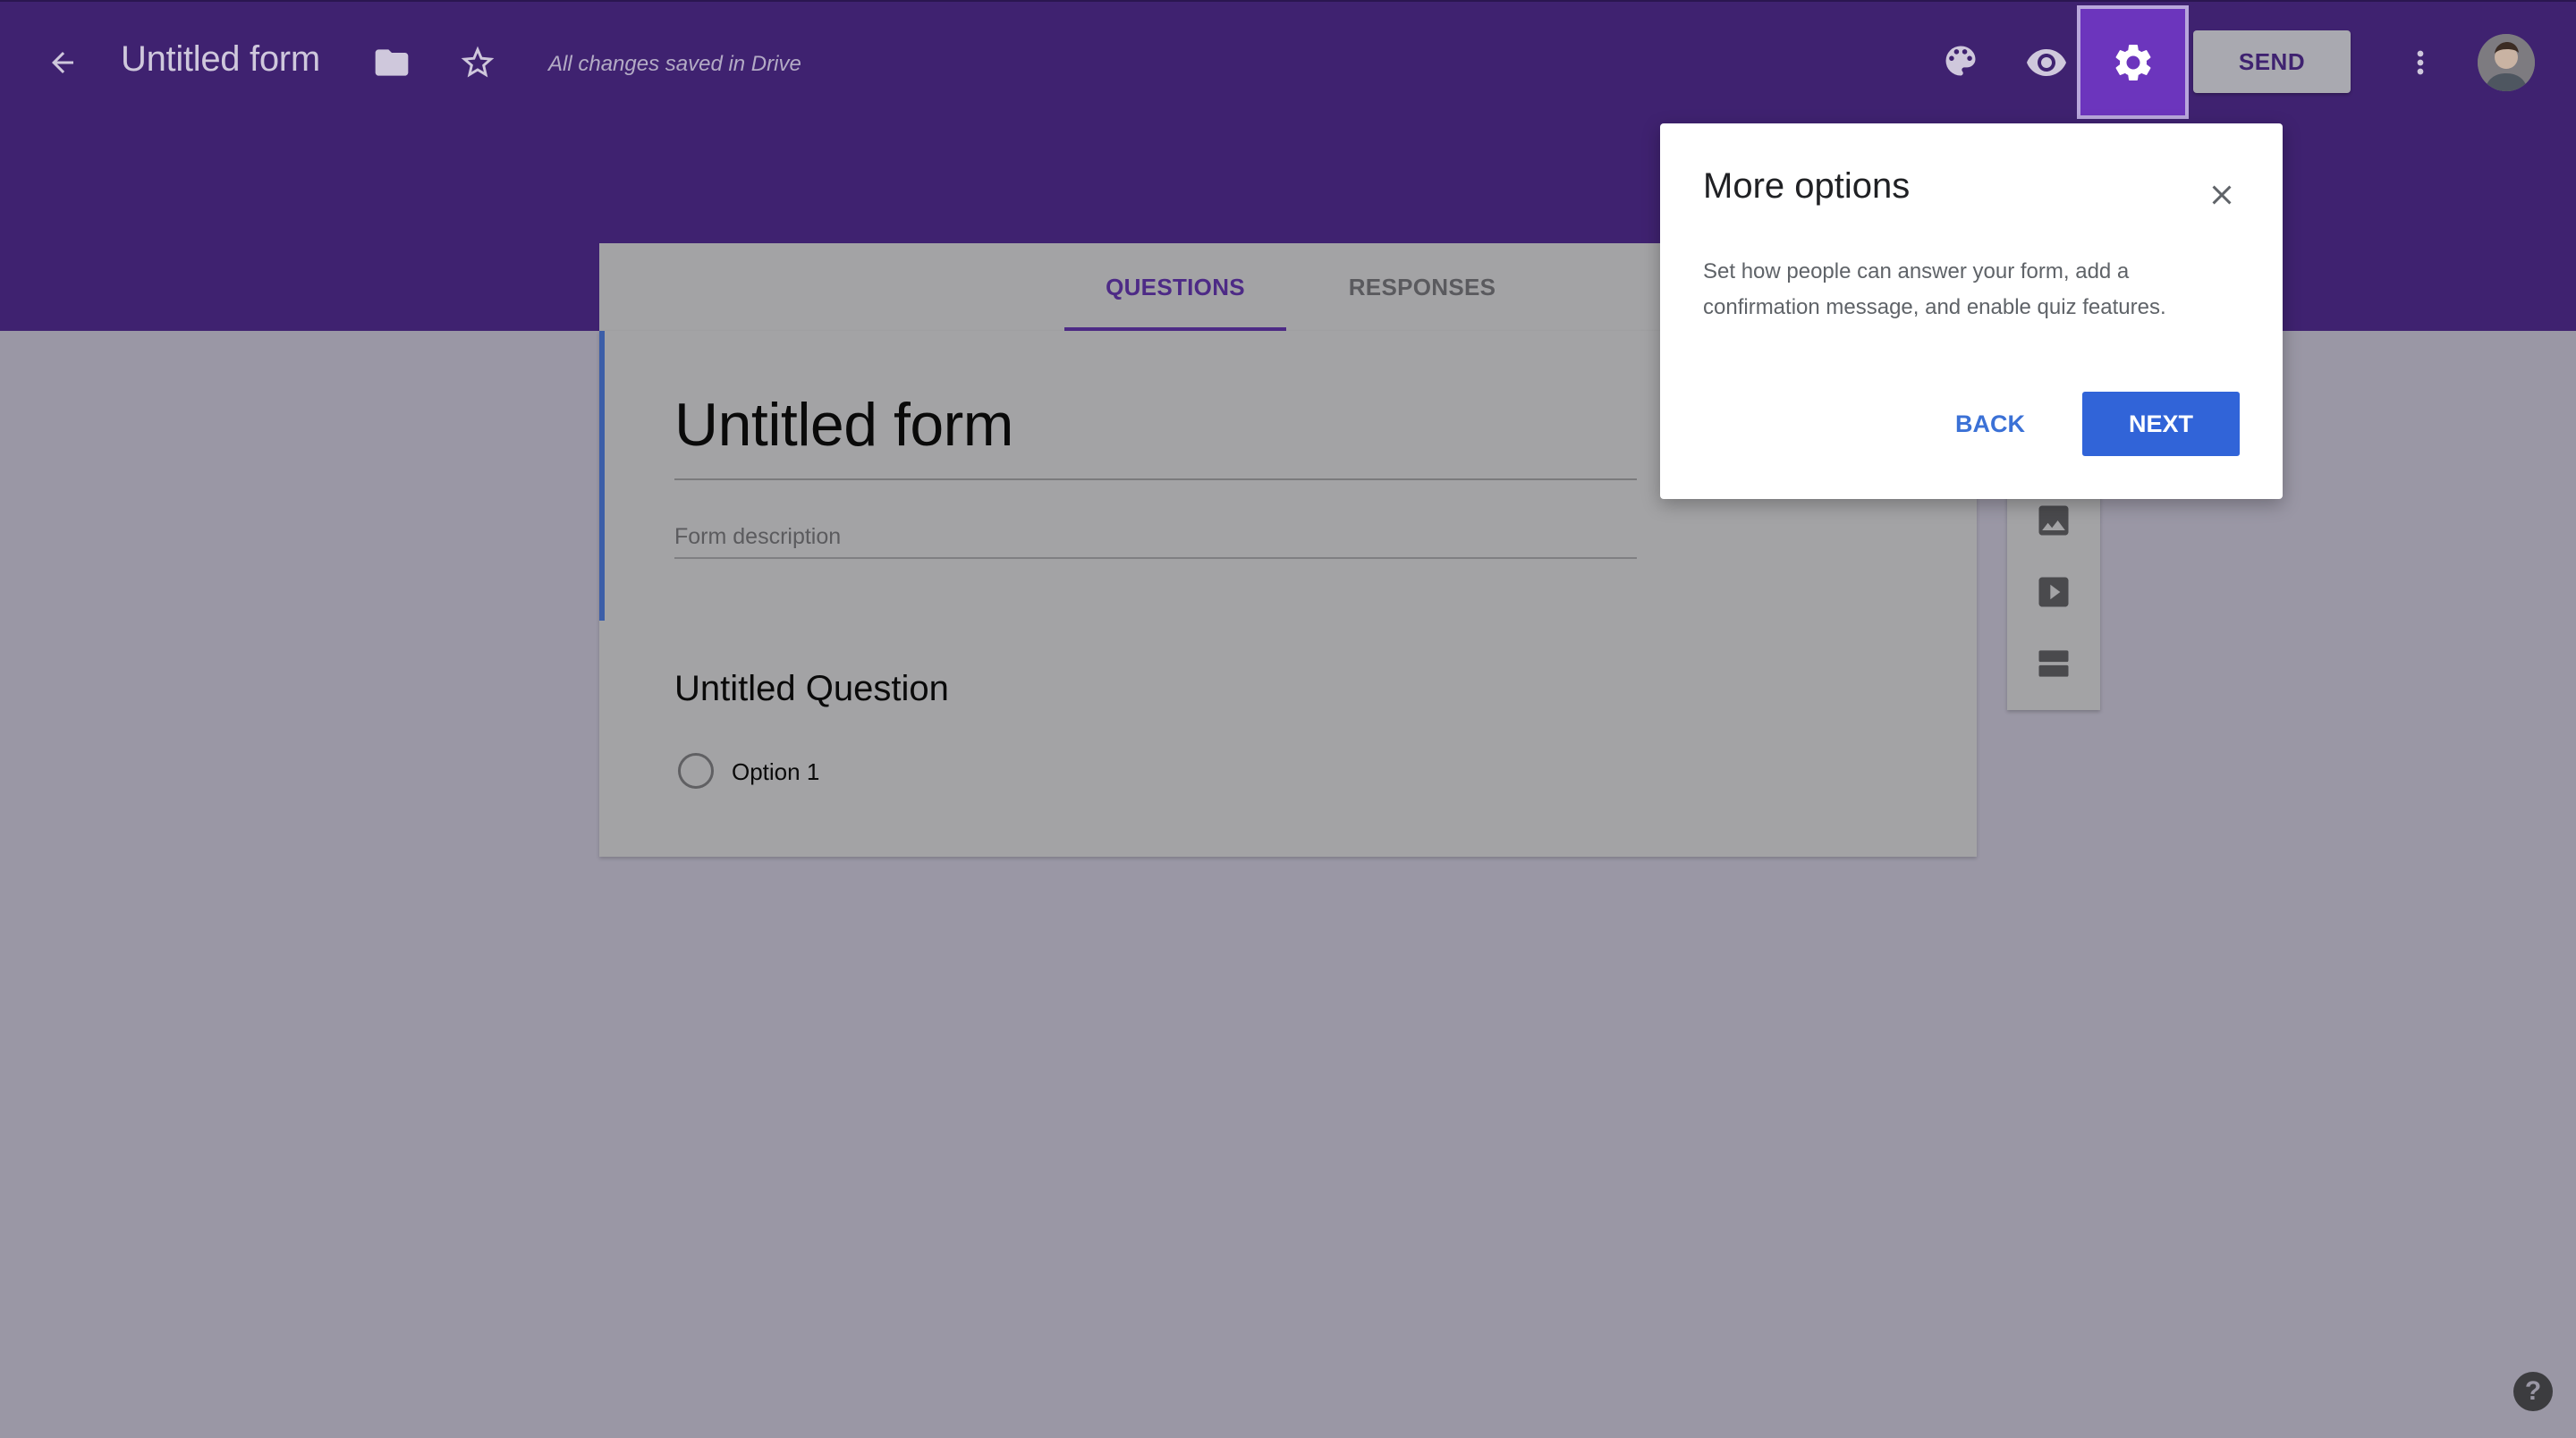  What do you see at coordinates (811, 689) in the screenshot?
I see `question-title: Untitled Question` at bounding box center [811, 689].